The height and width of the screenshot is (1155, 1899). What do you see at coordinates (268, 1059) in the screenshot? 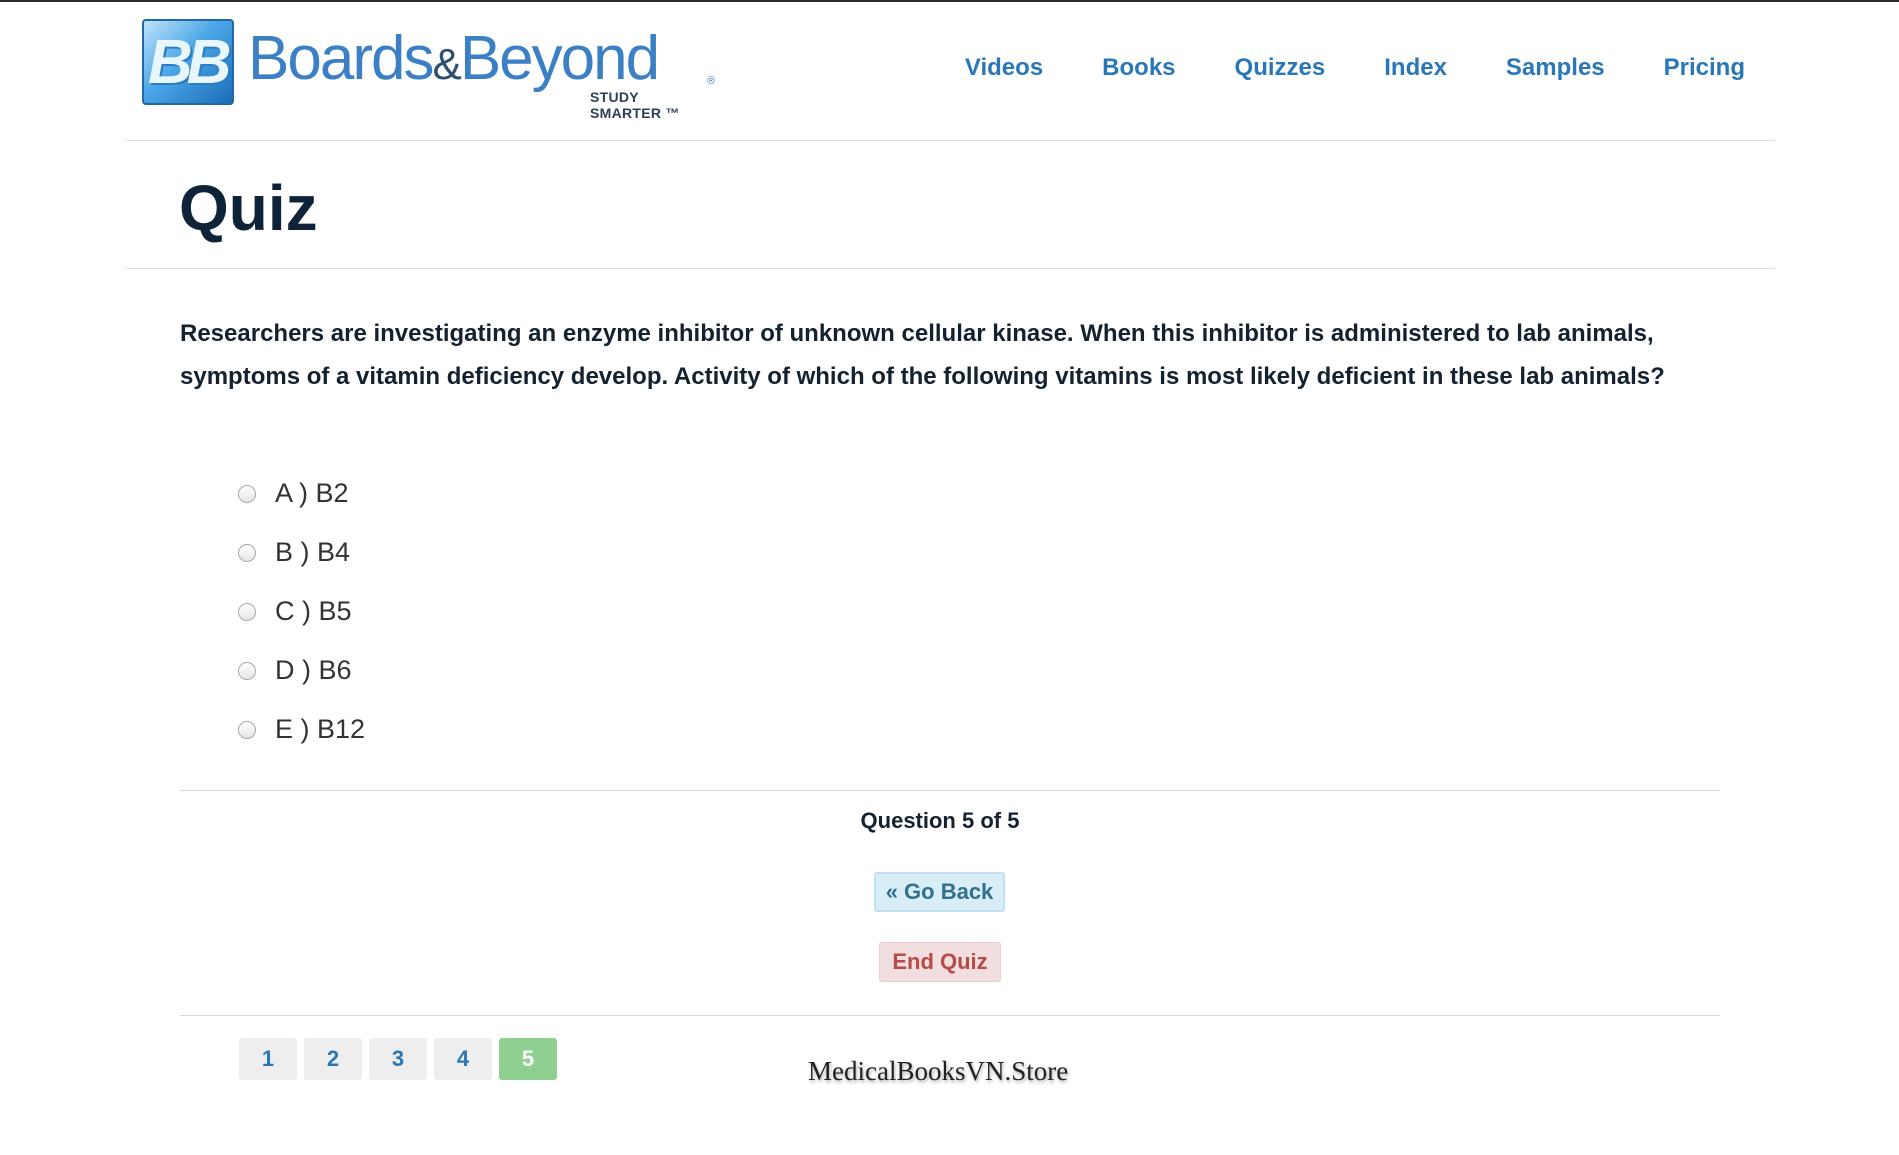
I see `page-button-1: 1` at bounding box center [268, 1059].